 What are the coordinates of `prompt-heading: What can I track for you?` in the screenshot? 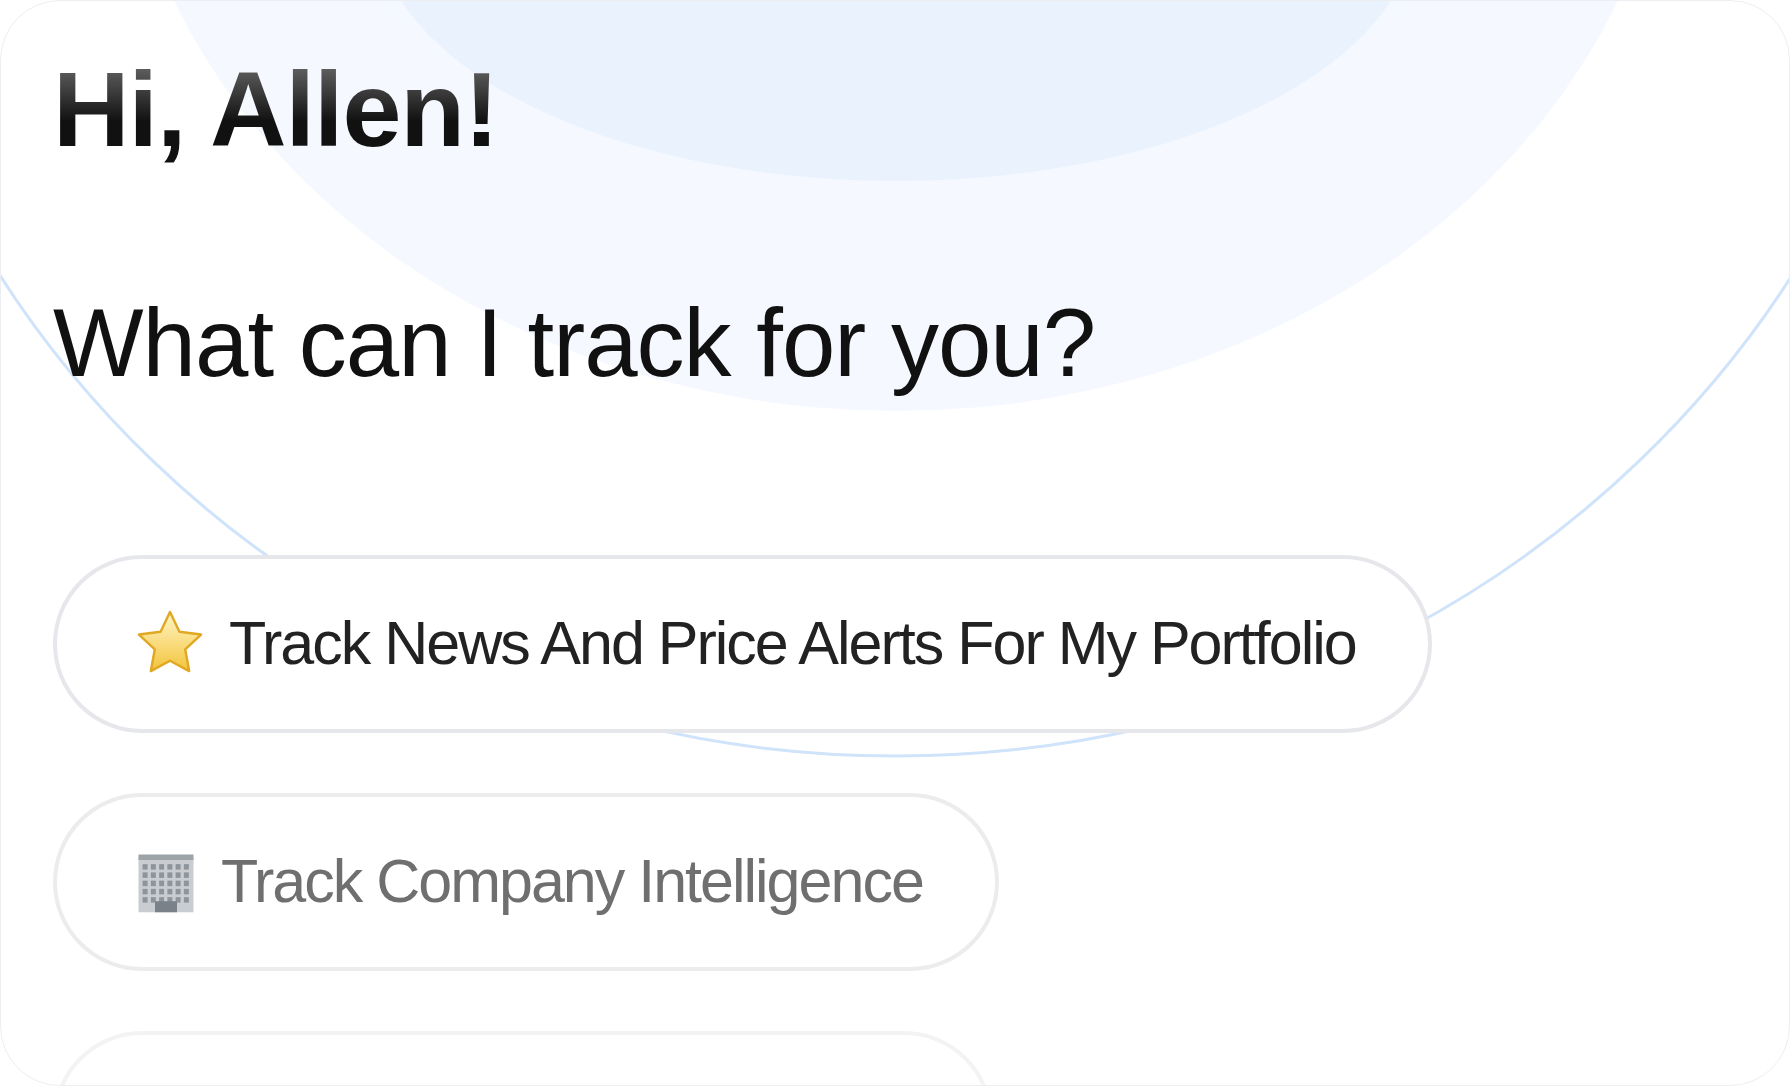 It's located at (575, 342).